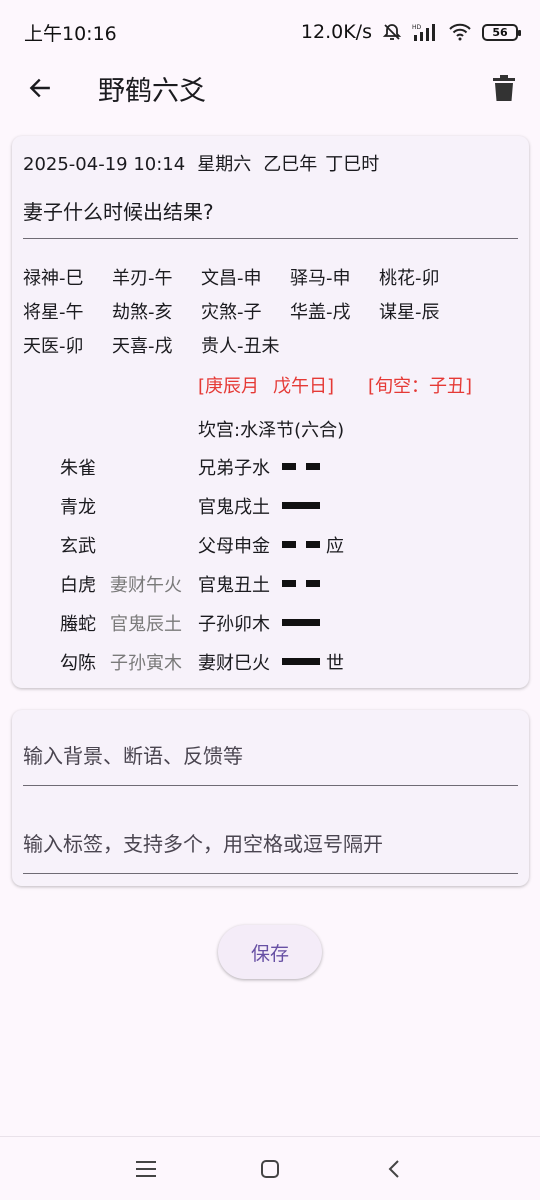 Image resolution: width=540 pixels, height=1200 pixels. What do you see at coordinates (460, 32) in the screenshot?
I see `wifi-icon` at bounding box center [460, 32].